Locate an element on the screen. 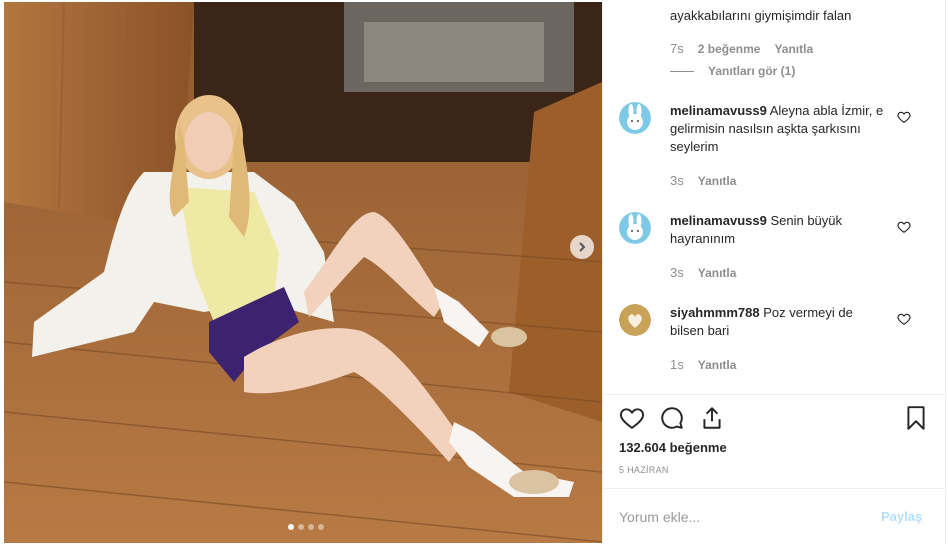 Image resolution: width=948 pixels, height=545 pixels. heart-icon is located at coordinates (632, 418).